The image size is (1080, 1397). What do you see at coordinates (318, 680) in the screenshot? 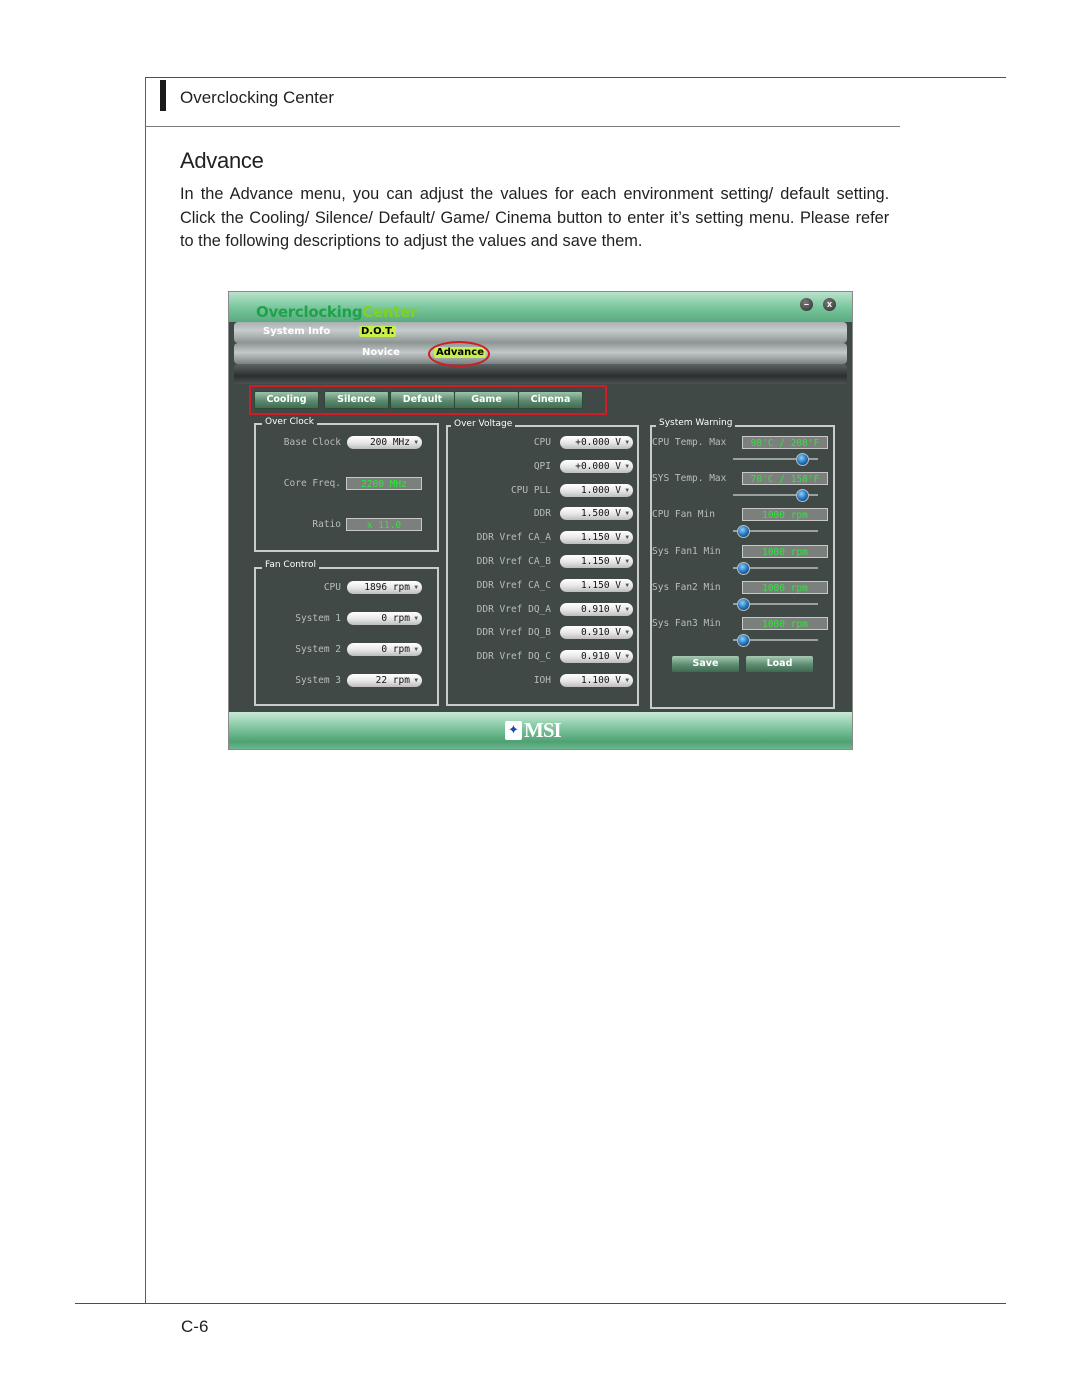
I see `fan-label: System 3` at bounding box center [318, 680].